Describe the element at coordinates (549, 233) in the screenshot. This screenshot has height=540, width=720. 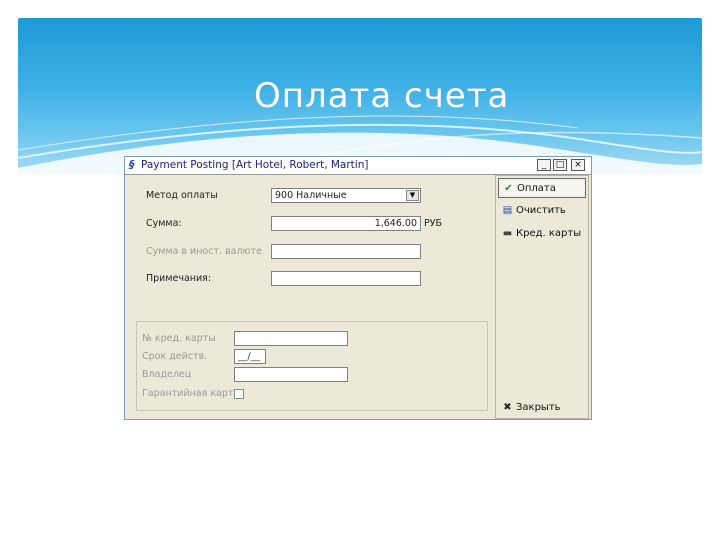
I see `credit-cards-button-label: Кред. карты` at that location.